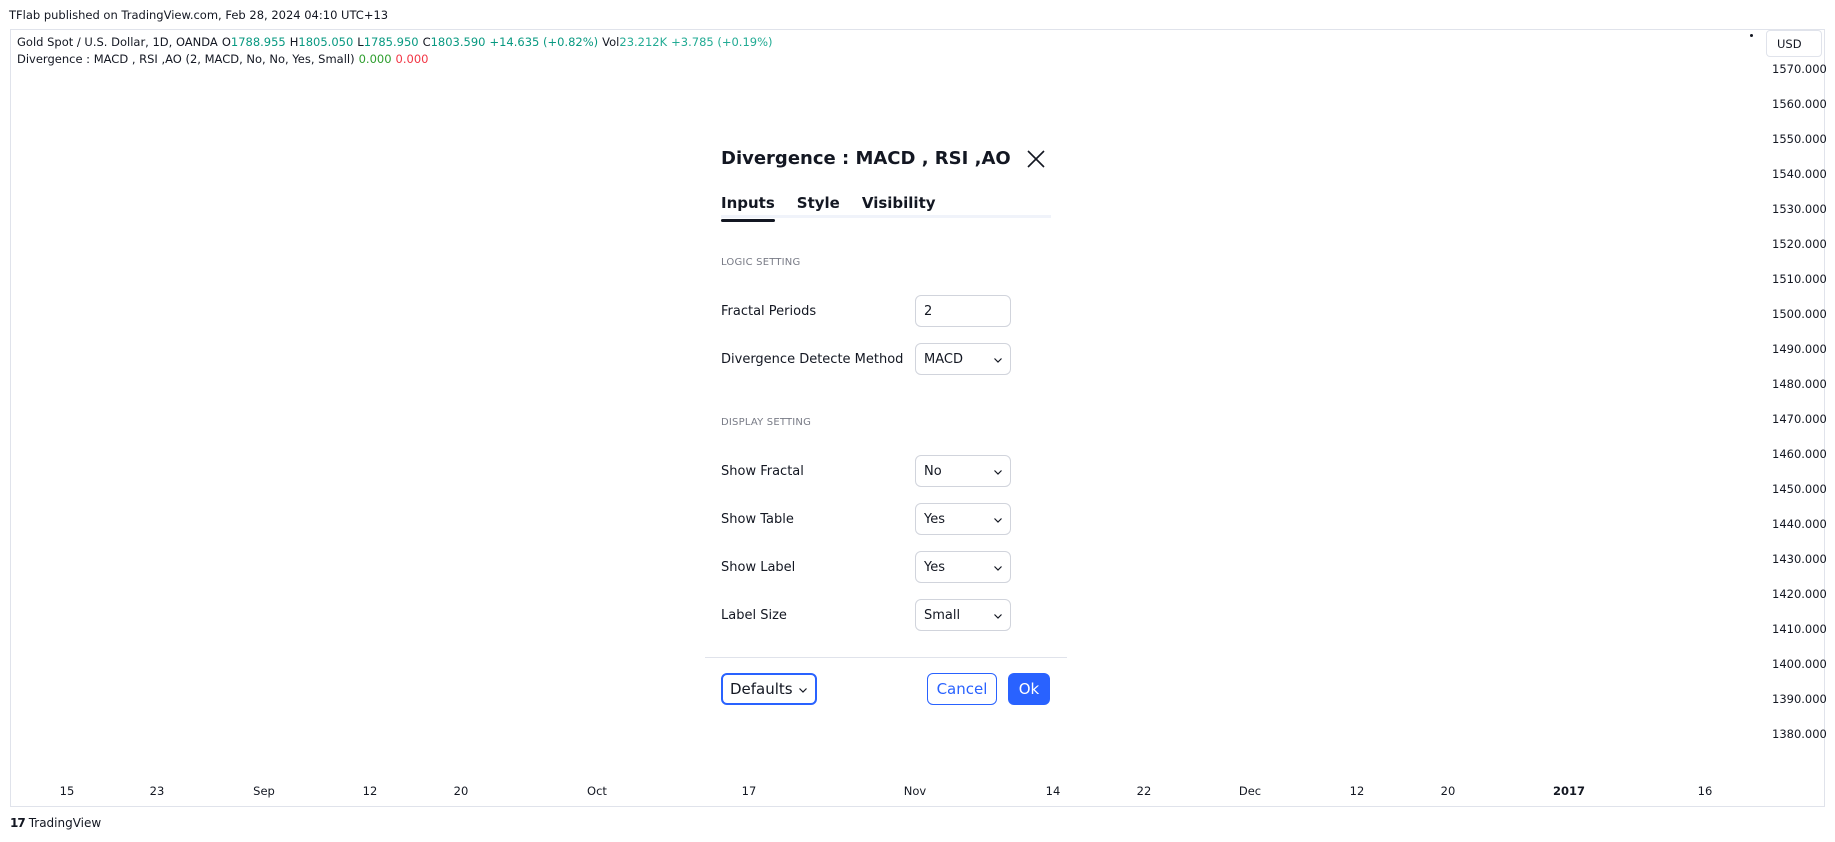  I want to click on price-scale-label: 1560.000, so click(1799, 104).